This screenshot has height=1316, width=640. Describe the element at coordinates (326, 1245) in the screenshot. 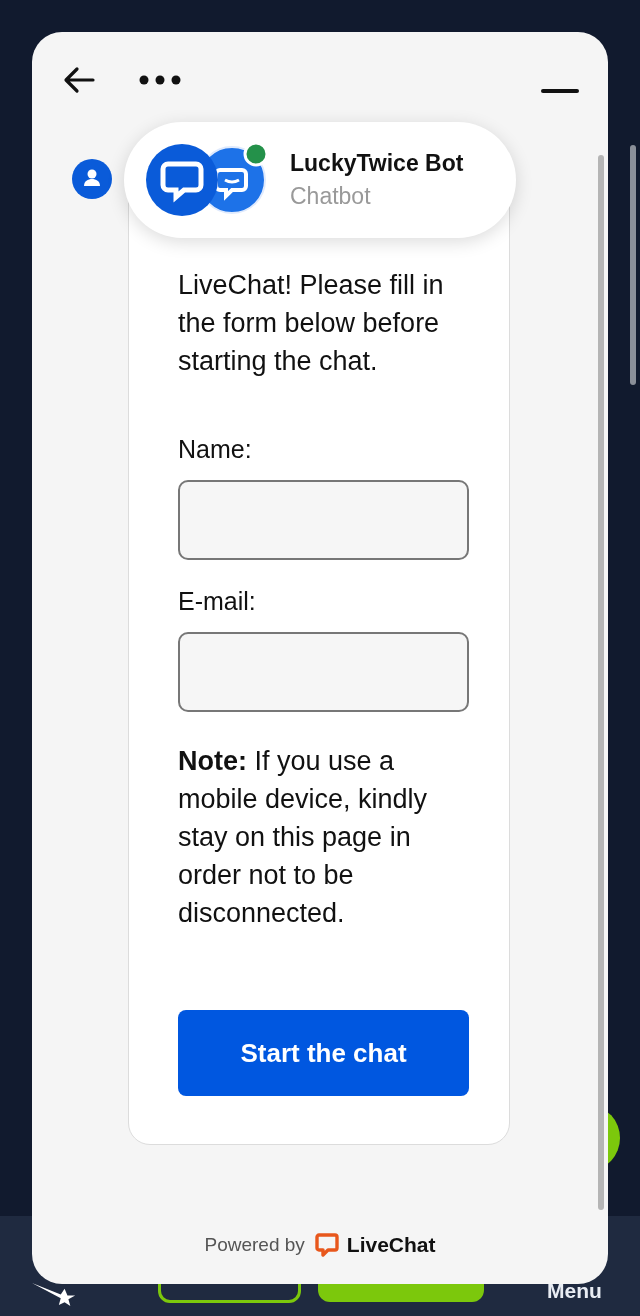

I see `chat-bubble-icon` at that location.